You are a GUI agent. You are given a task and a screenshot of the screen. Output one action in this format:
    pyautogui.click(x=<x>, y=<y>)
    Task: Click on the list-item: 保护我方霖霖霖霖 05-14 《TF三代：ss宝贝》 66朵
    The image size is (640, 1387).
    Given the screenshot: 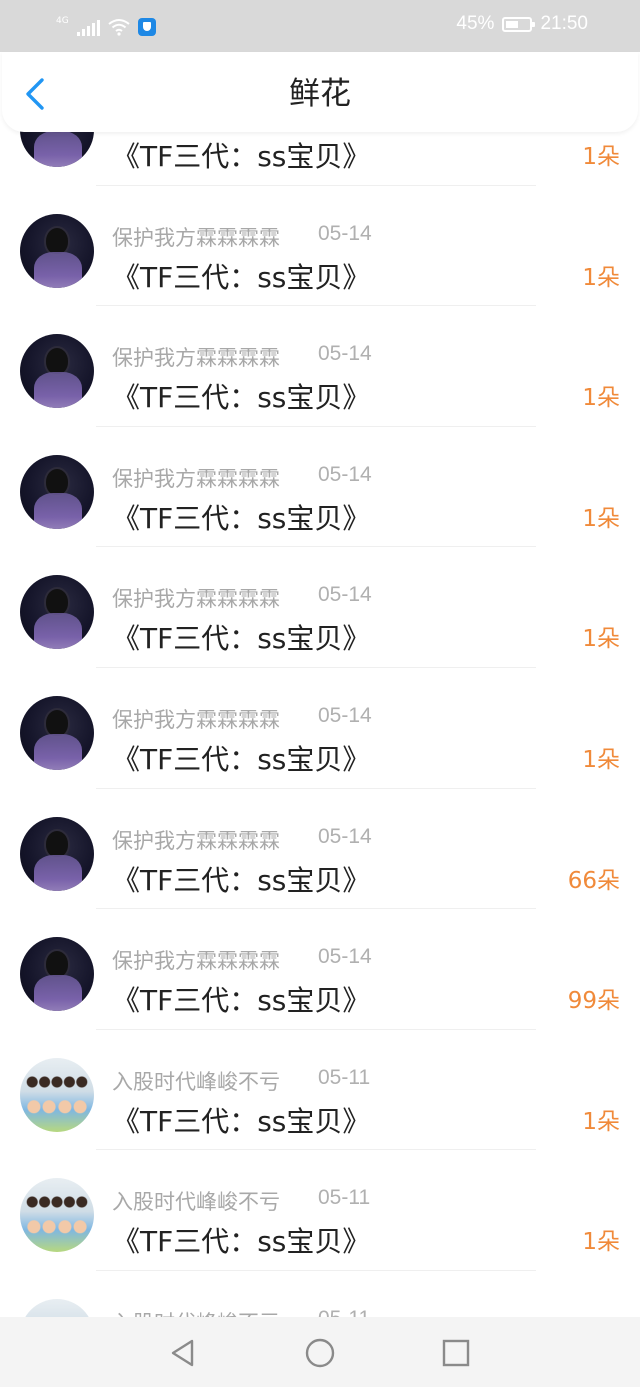 What is the action you would take?
    pyautogui.click(x=320, y=849)
    